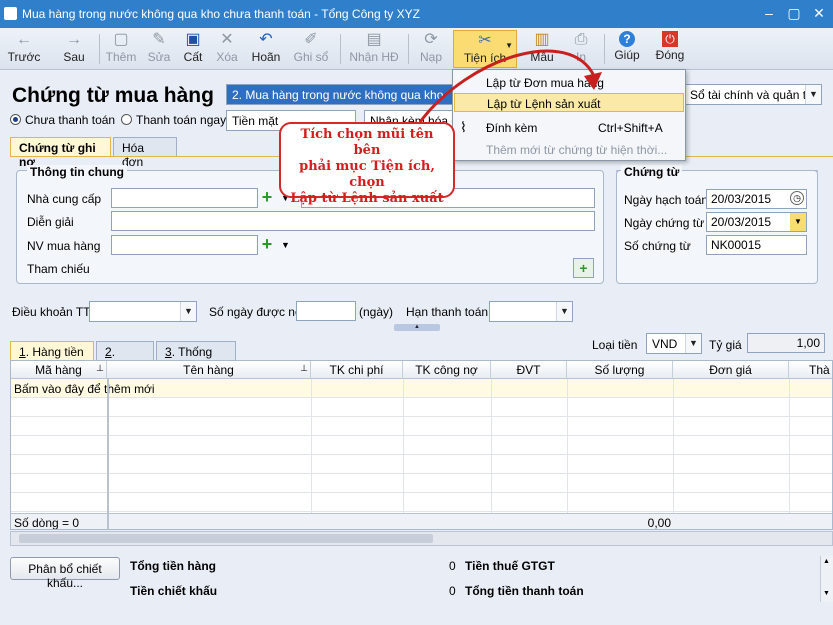  What do you see at coordinates (657, 246) in the screenshot?
I see `voucher-no-label: Số chứng từ` at bounding box center [657, 246].